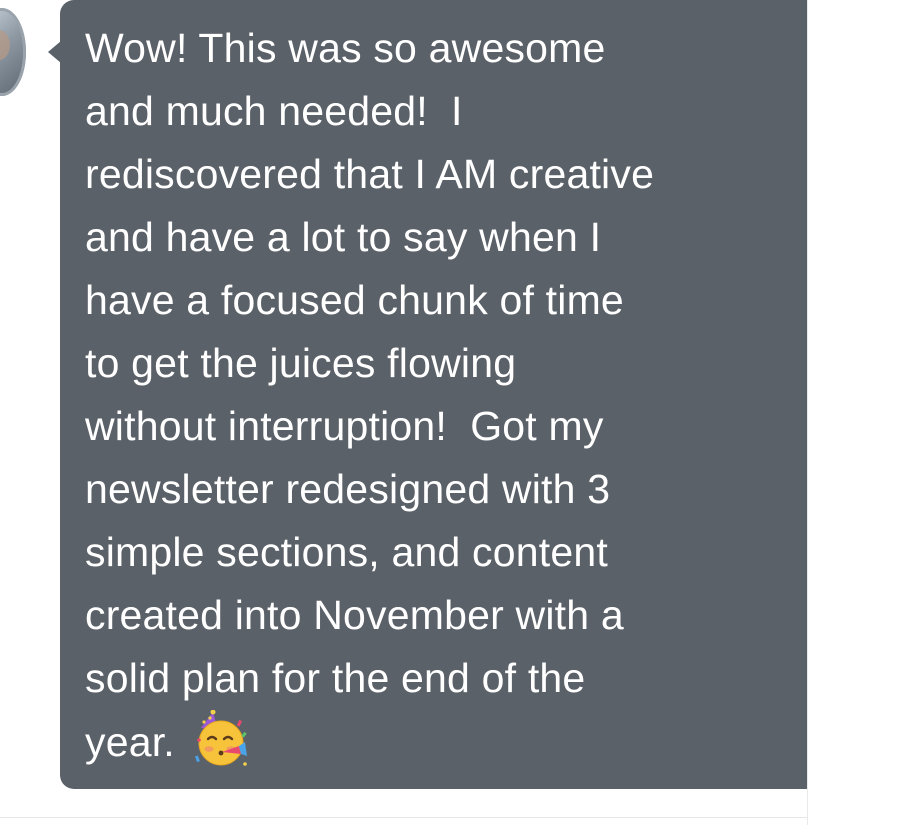 This screenshot has width=904, height=825. Describe the element at coordinates (348, 489) in the screenshot. I see `message-line: newsletter redesigned with 3` at that location.